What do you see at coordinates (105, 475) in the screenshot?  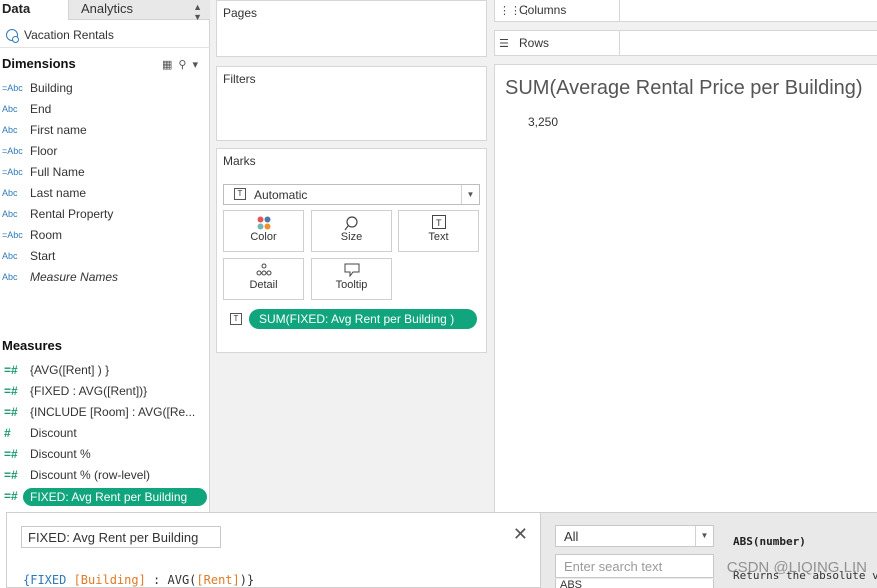 I see `measure-item: =# Discount % (row-level)` at bounding box center [105, 475].